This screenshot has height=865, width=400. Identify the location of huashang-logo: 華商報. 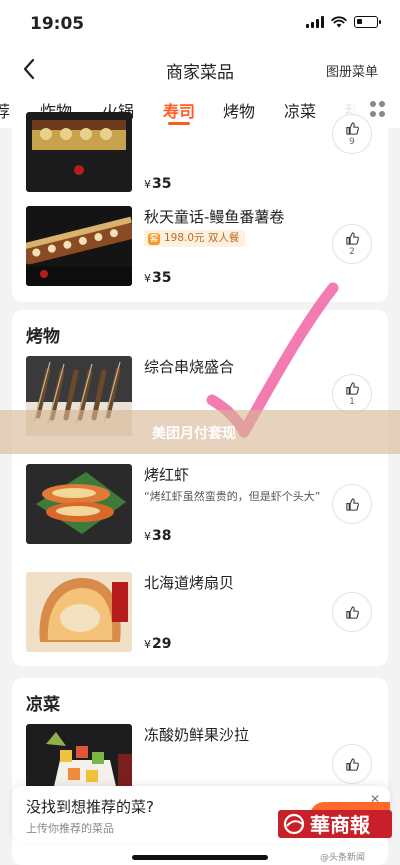
(335, 824).